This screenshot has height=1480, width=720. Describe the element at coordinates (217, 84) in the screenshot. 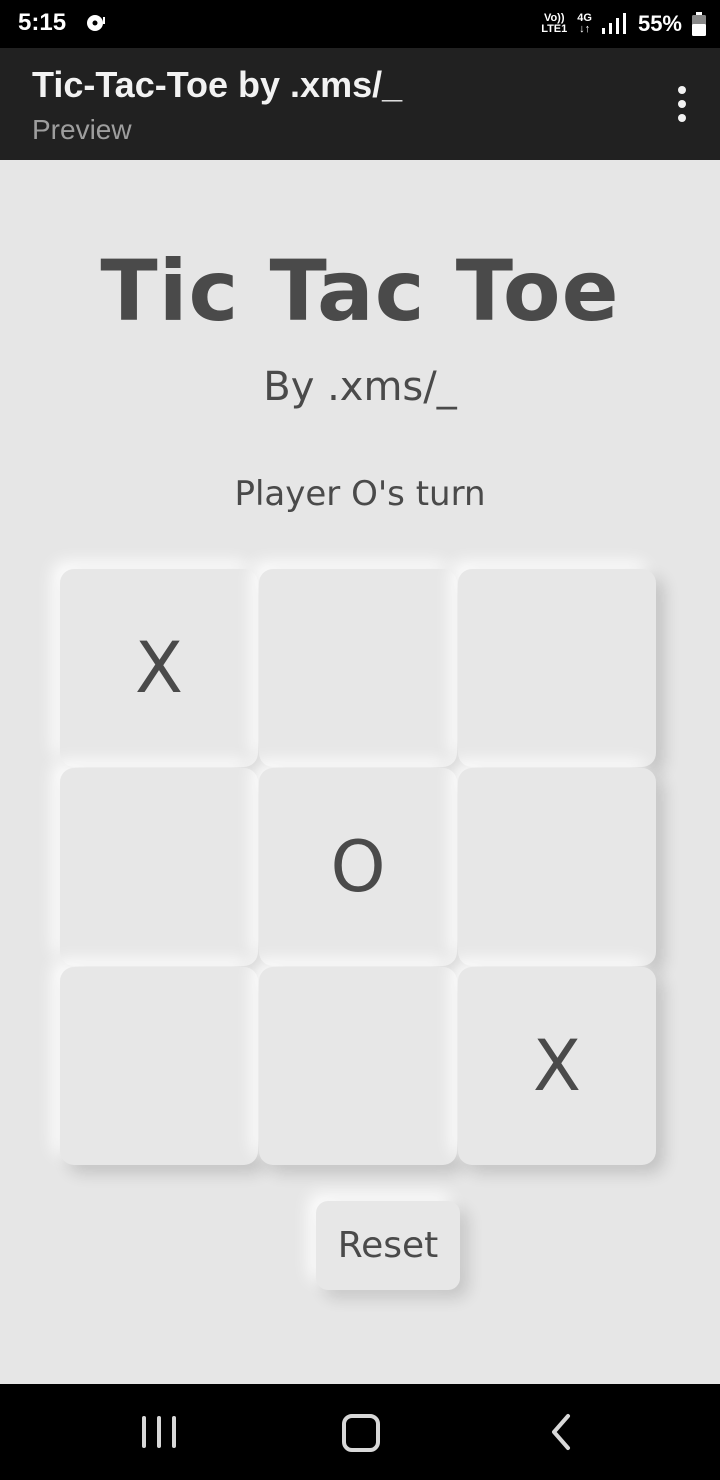

I see `app-title: Tic-Tac-Toe by .xms/_` at that location.